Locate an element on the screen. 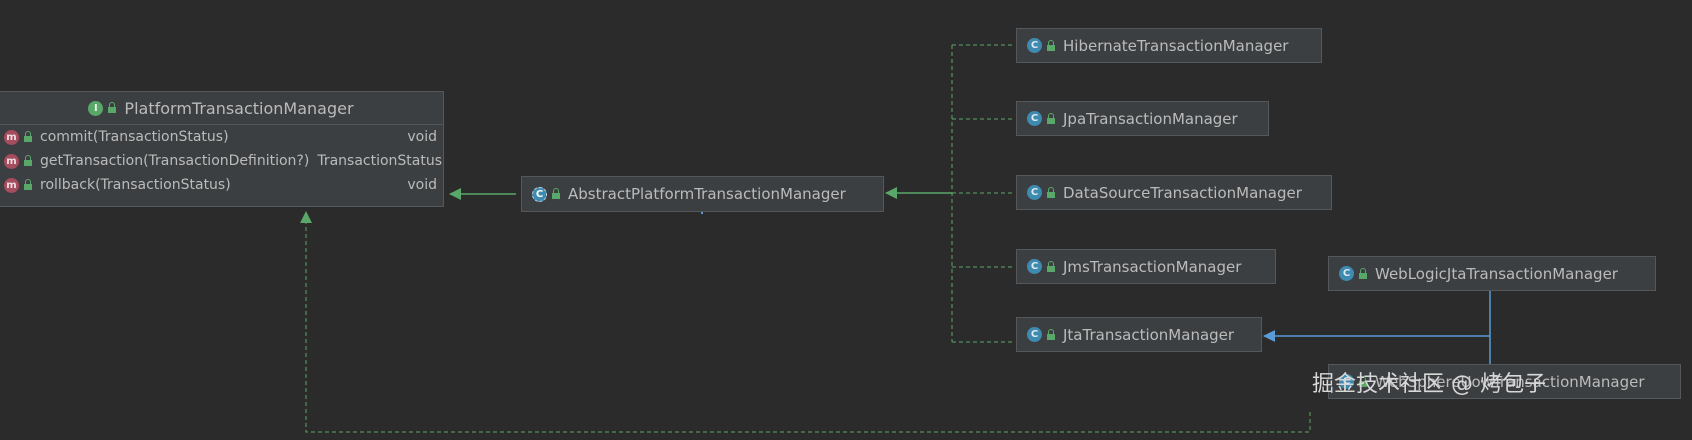 The height and width of the screenshot is (440, 1692). class-name: WebLogicJtaTransactionManager is located at coordinates (1496, 273).